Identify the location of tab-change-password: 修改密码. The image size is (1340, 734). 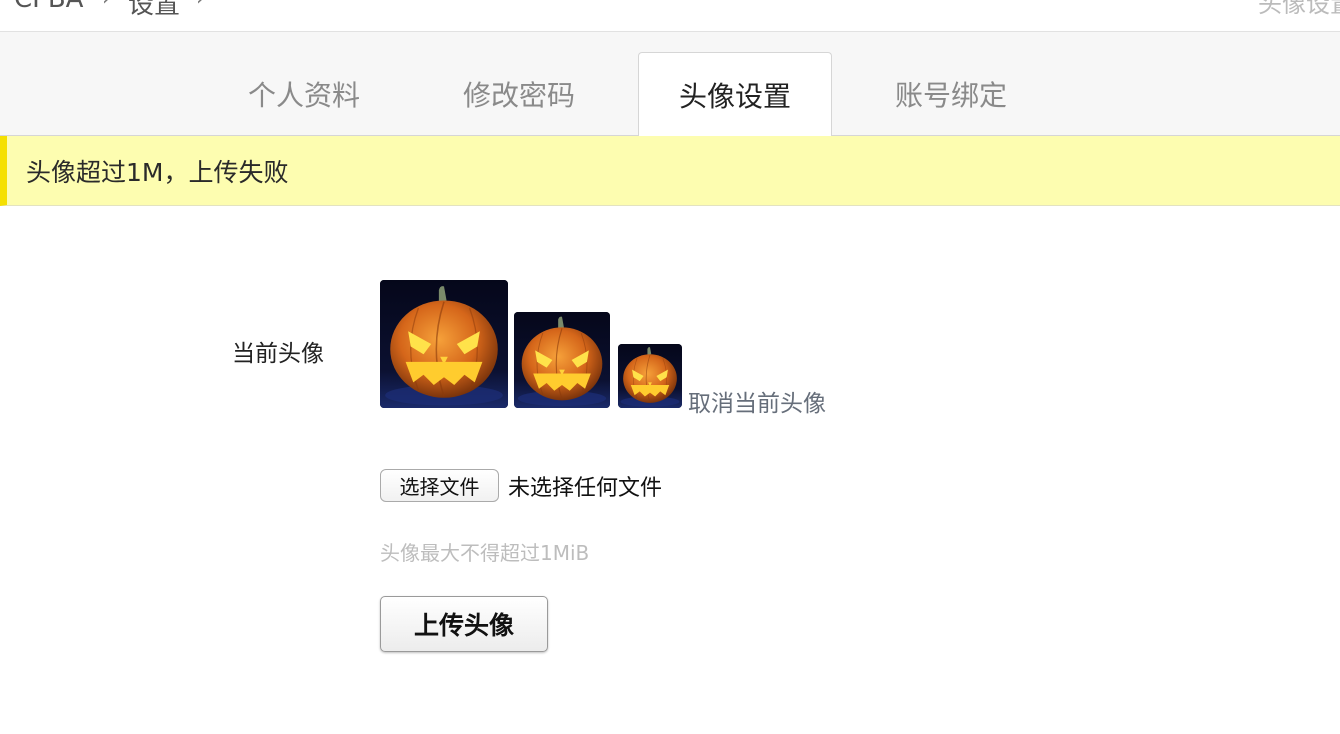
(519, 93).